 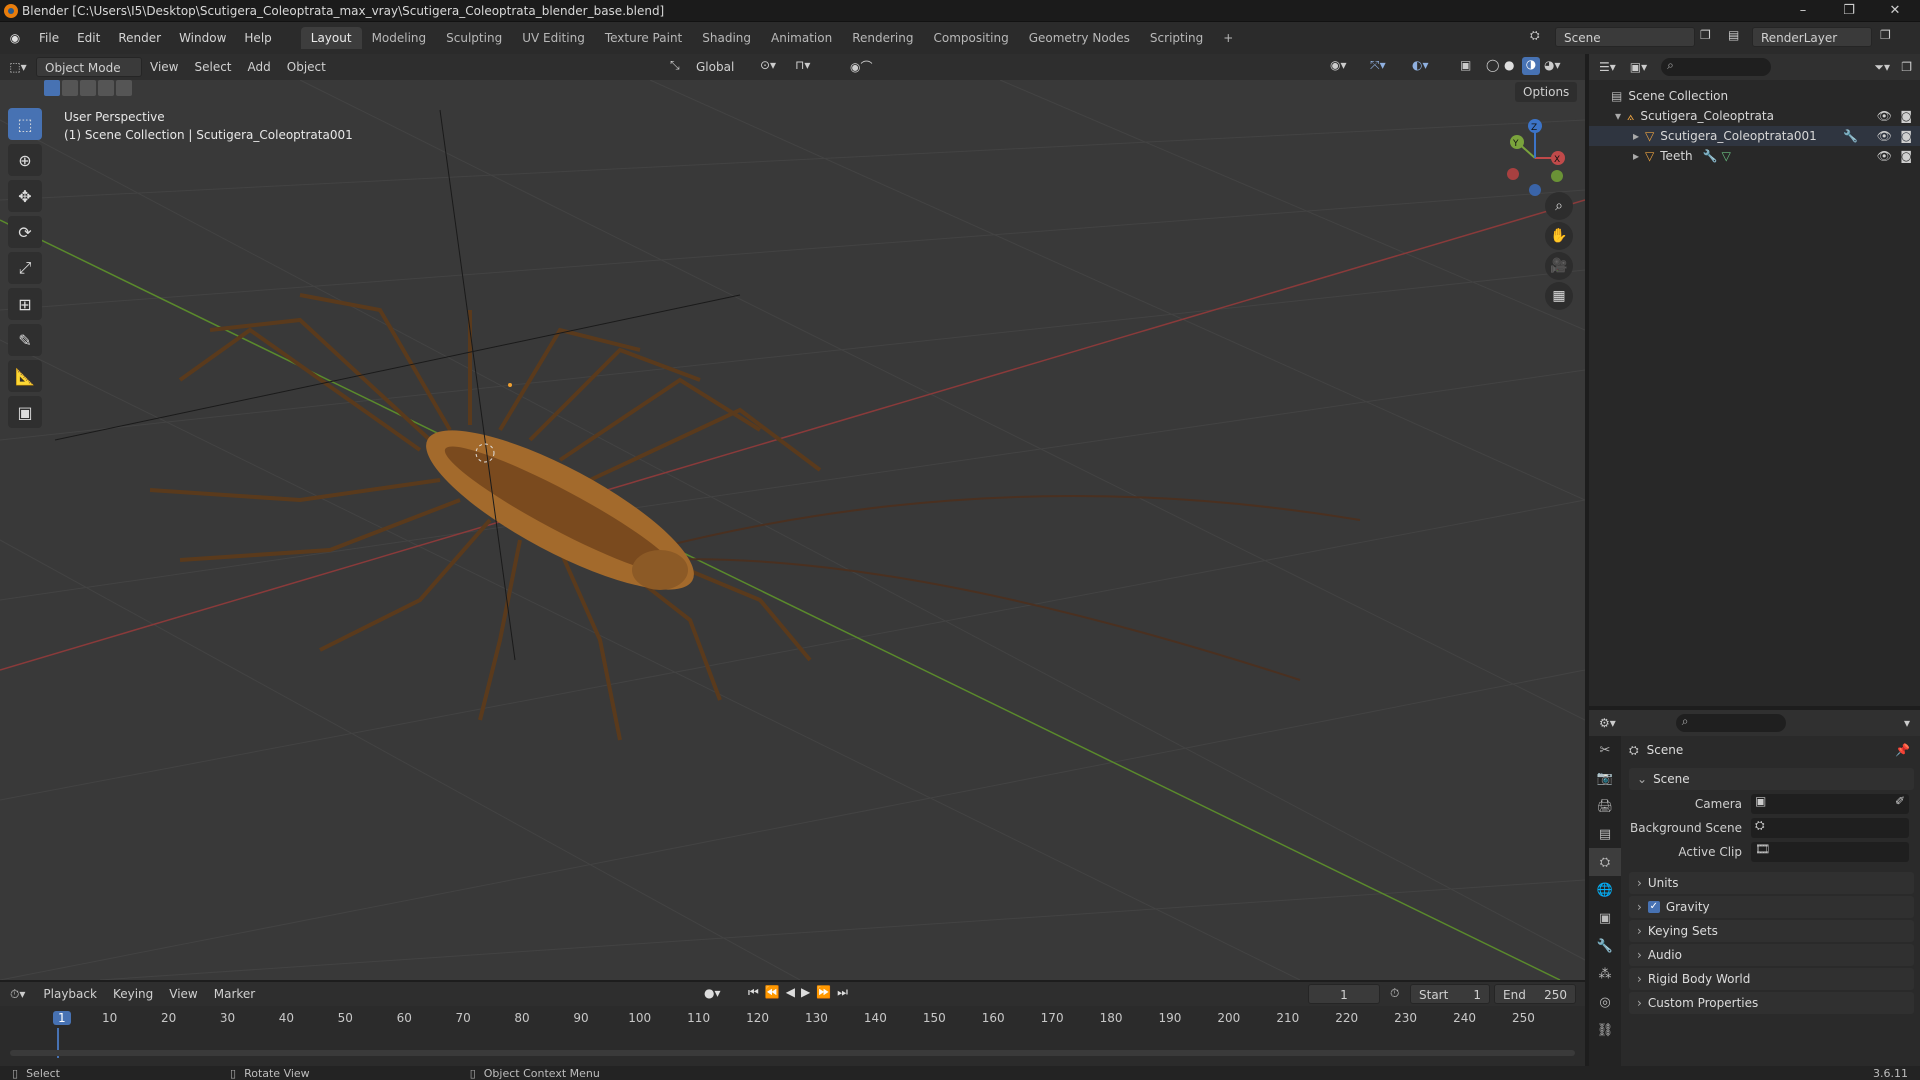 I want to click on scene-name-field: Scene, so click(x=1625, y=37).